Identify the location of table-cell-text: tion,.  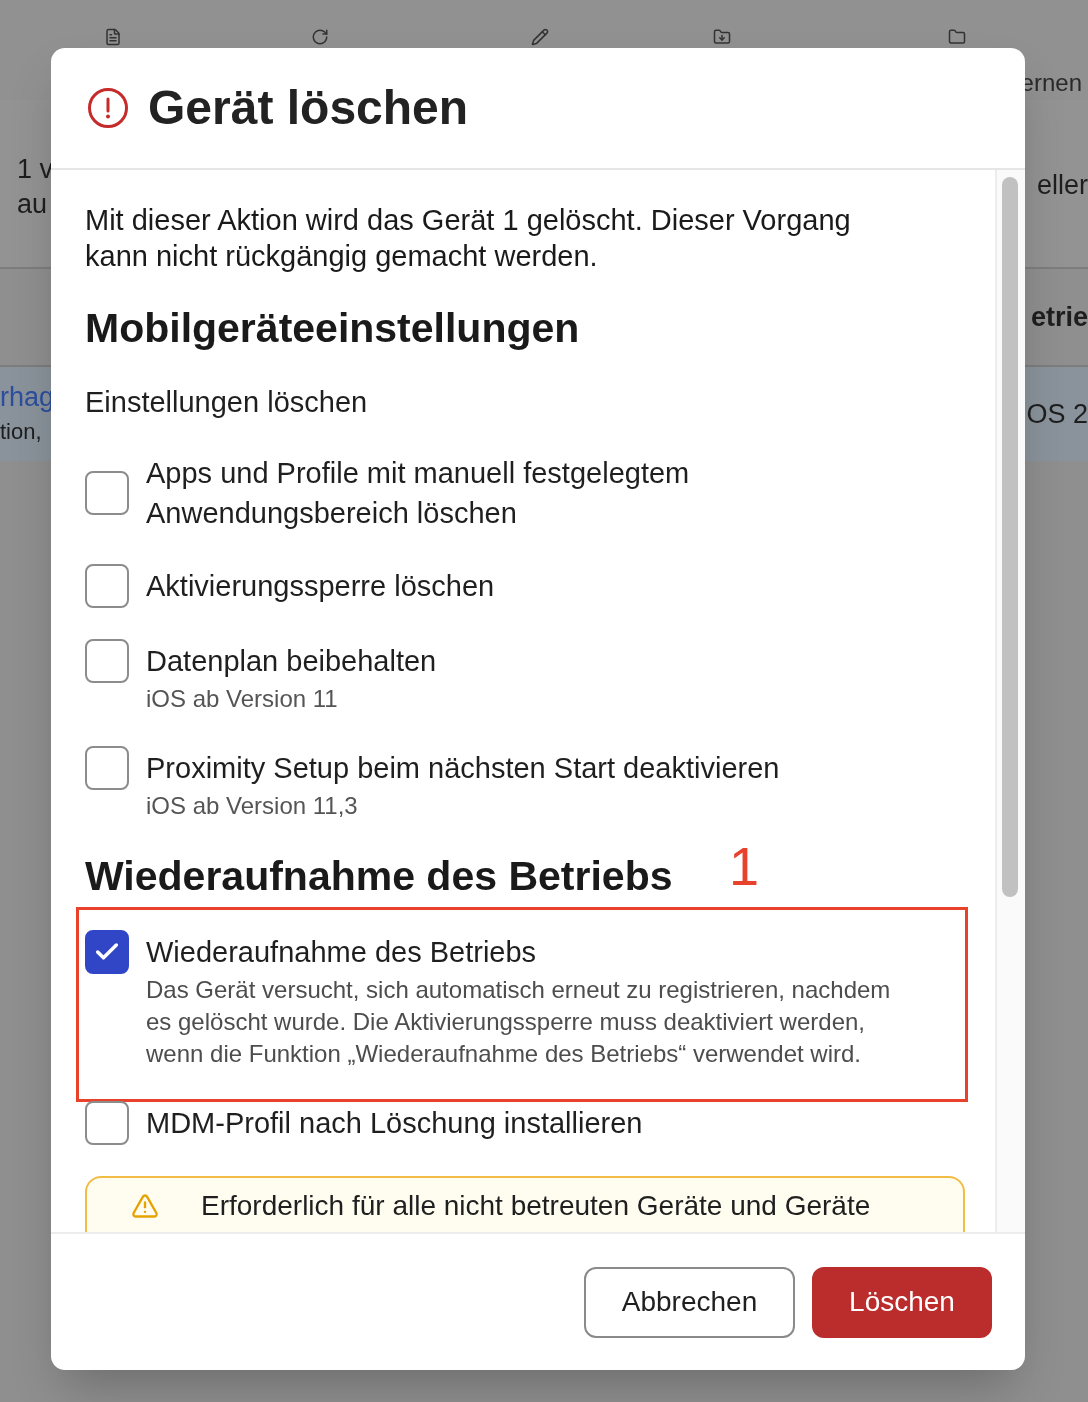
(21, 432).